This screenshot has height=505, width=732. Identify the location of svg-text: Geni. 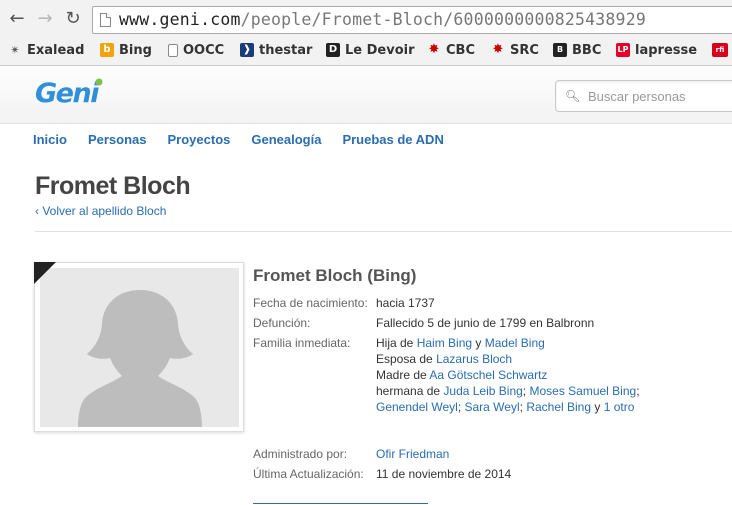
(67, 92).